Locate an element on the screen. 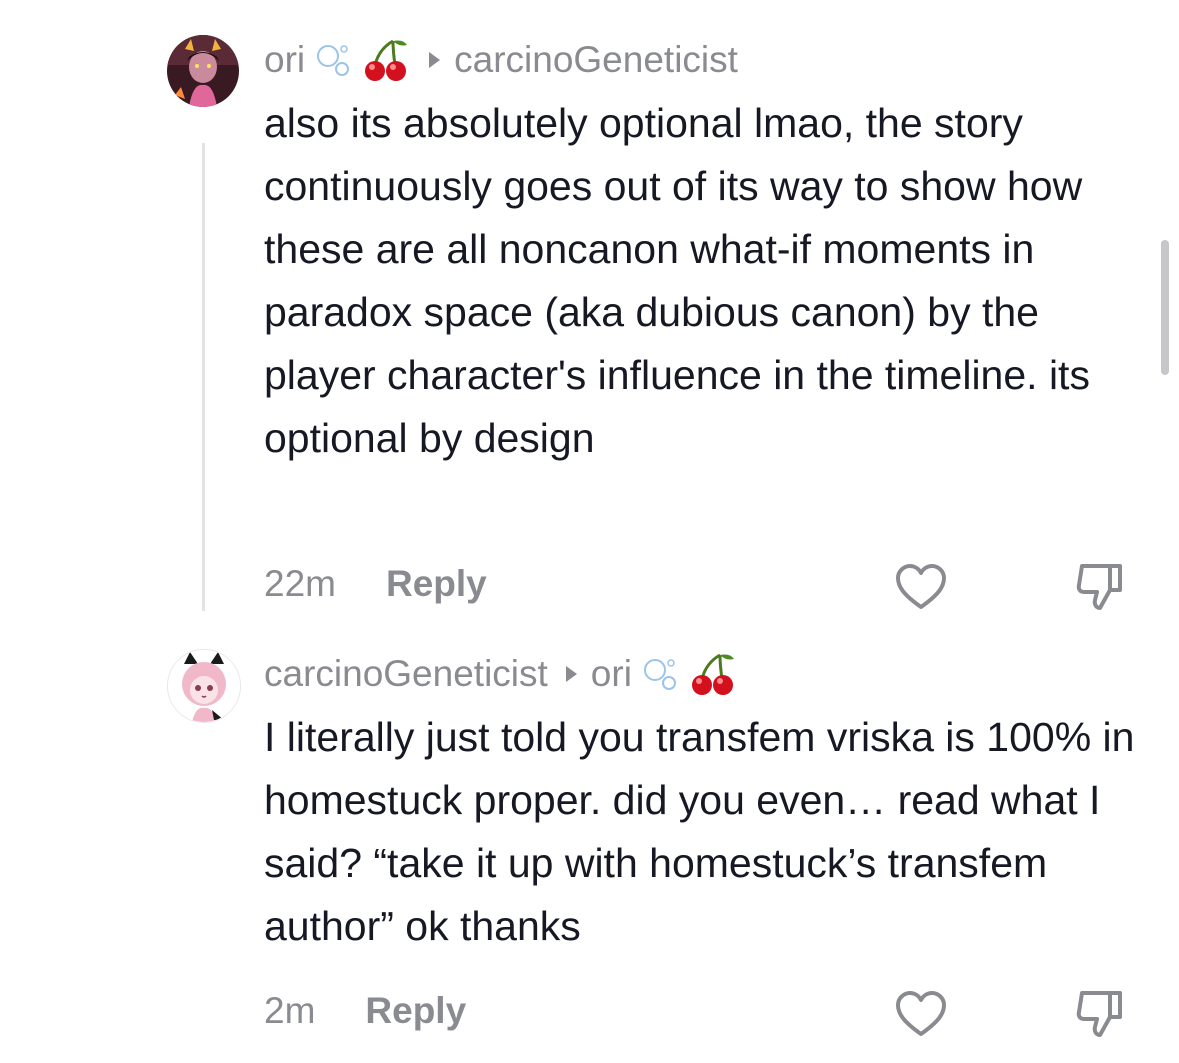 The image size is (1179, 1063). scrollbar is located at coordinates (1165, 307).